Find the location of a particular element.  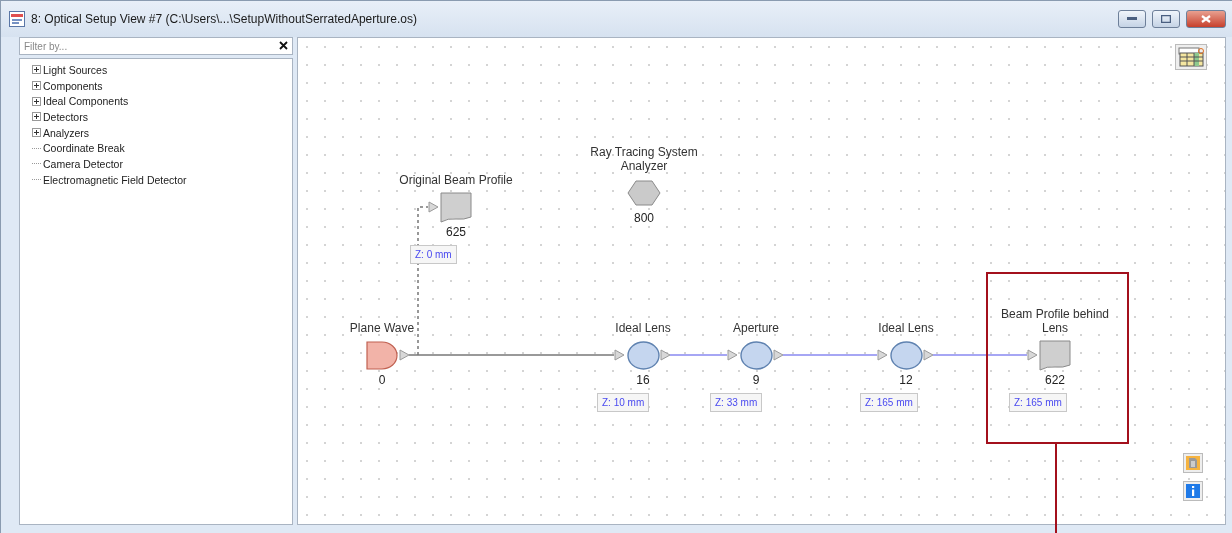

close-button is located at coordinates (1206, 19).